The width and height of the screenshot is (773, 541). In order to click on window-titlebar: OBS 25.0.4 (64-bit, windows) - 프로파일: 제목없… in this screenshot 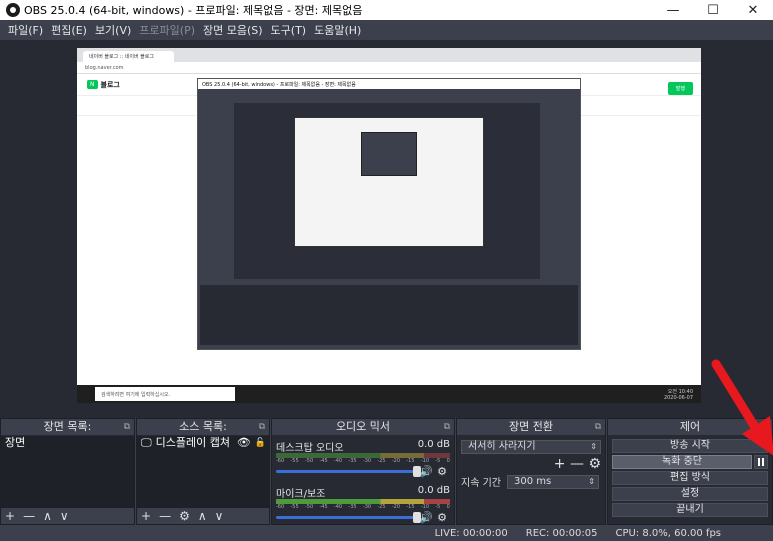, I will do `click(386, 10)`.